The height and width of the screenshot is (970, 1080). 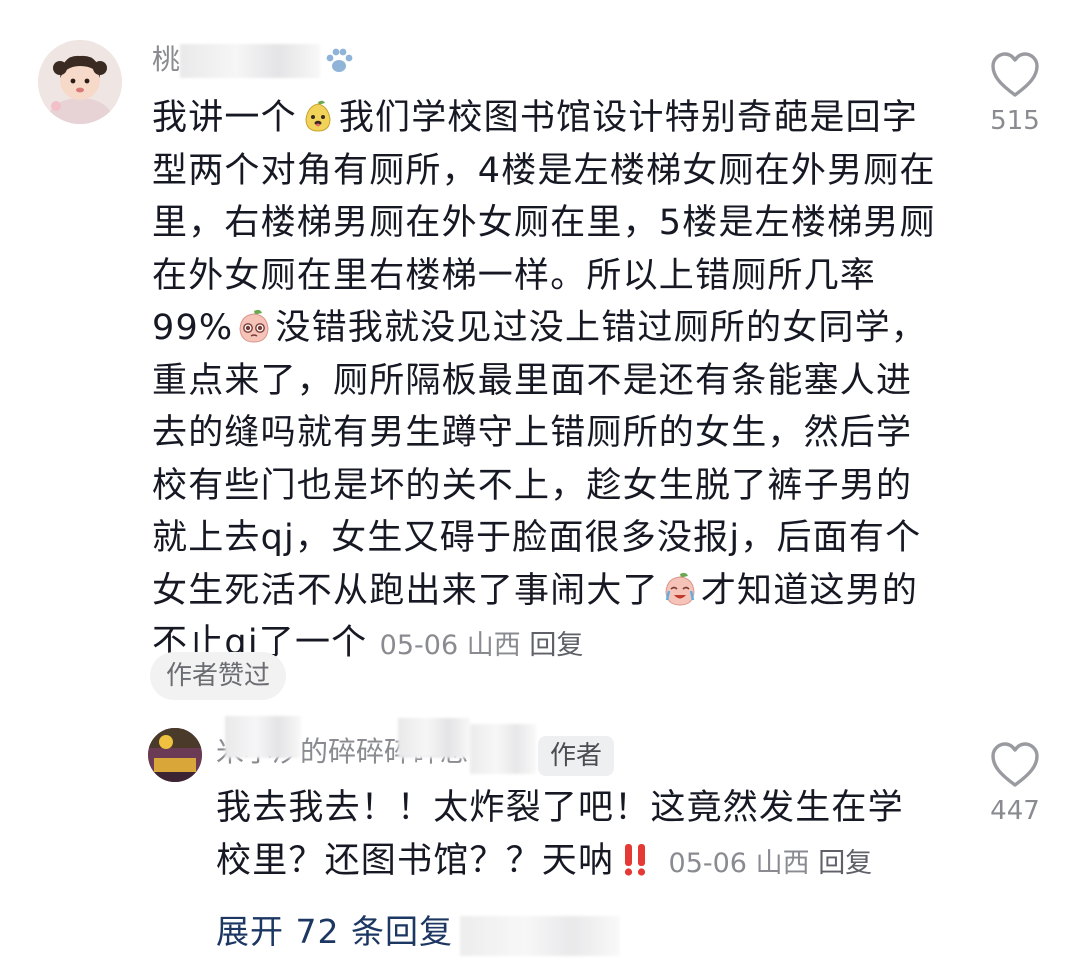 What do you see at coordinates (318, 116) in the screenshot?
I see `pear-dog-emoji` at bounding box center [318, 116].